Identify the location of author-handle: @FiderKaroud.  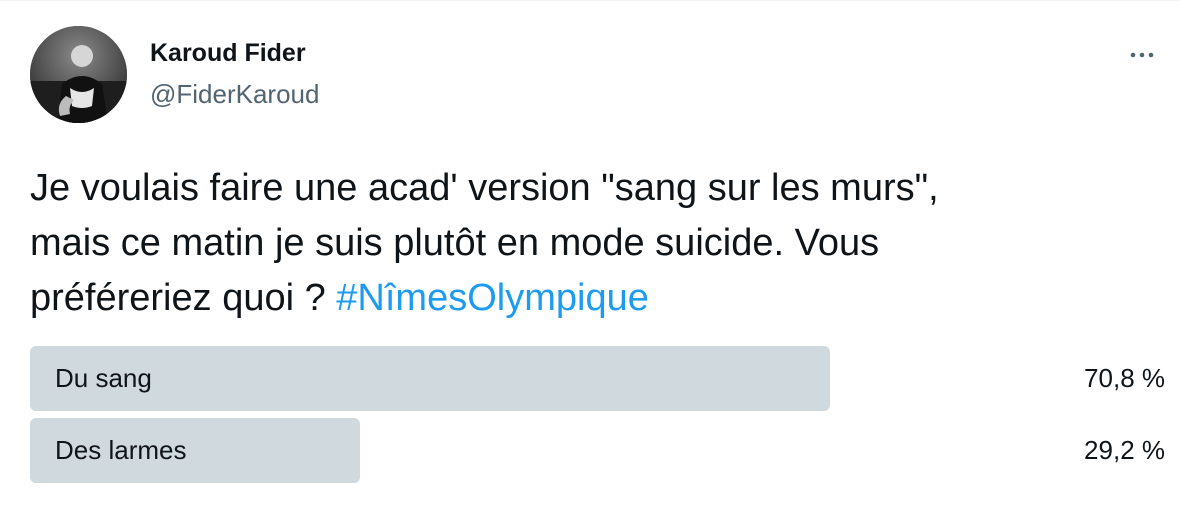
(234, 94).